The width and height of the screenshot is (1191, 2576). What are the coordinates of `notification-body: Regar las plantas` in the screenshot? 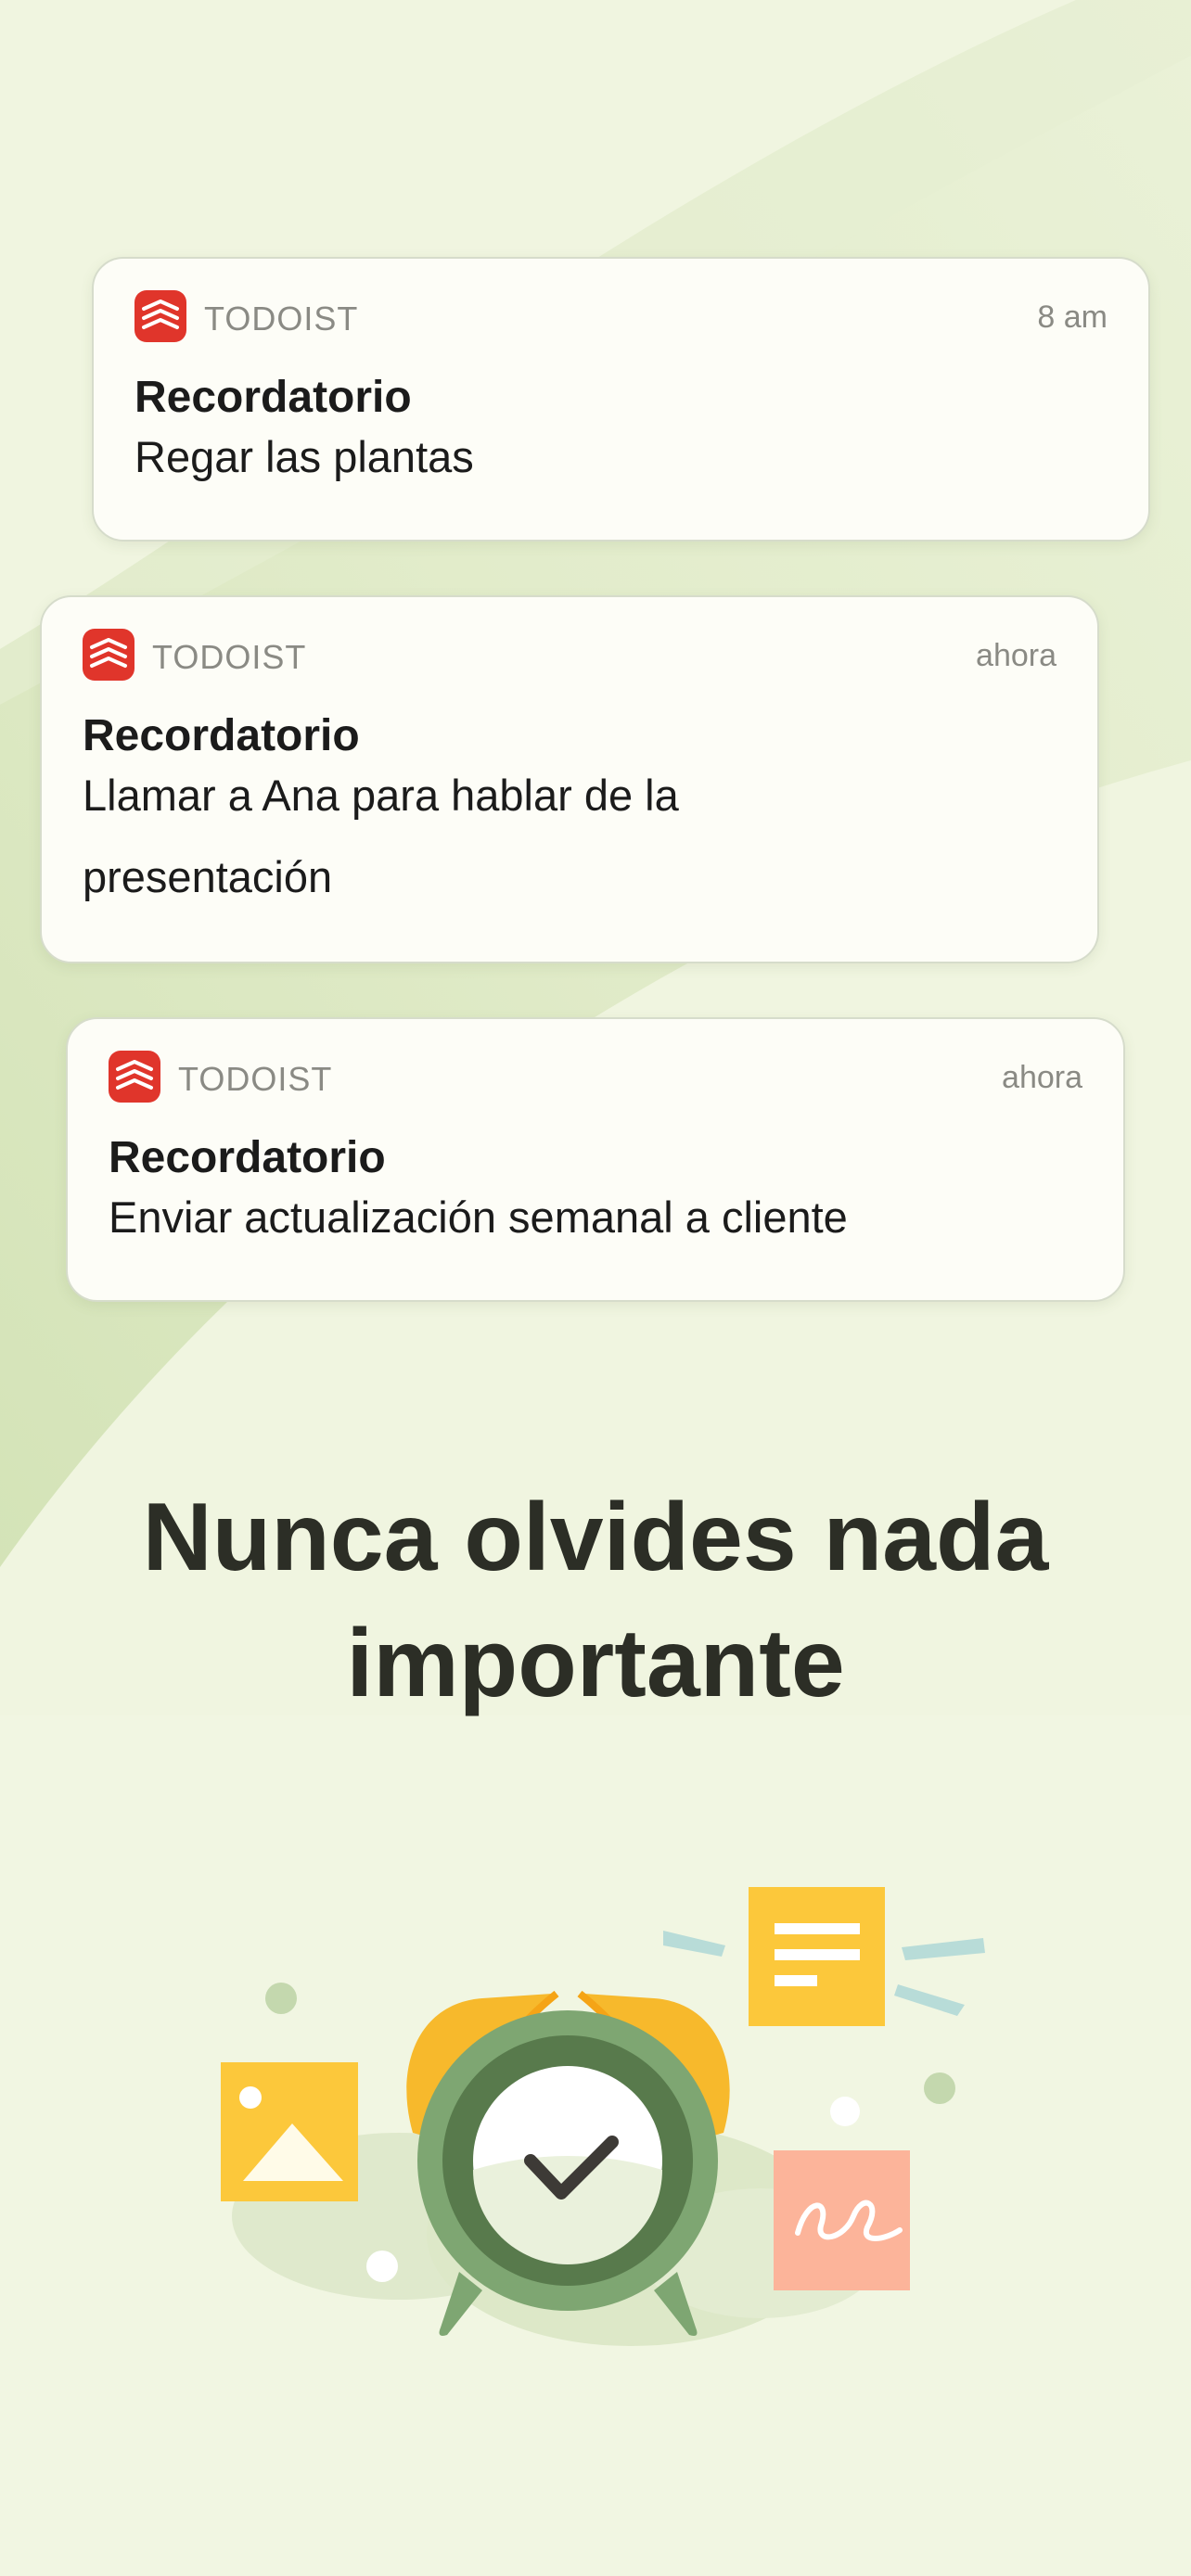 It's located at (304, 457).